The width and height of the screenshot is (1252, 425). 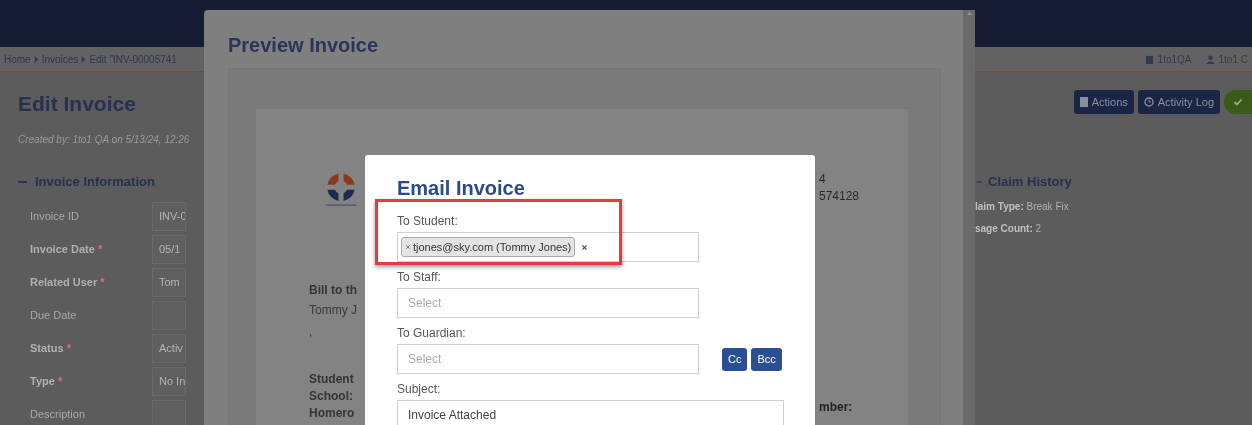 I want to click on dialog-title: Email Invoice, so click(x=461, y=188).